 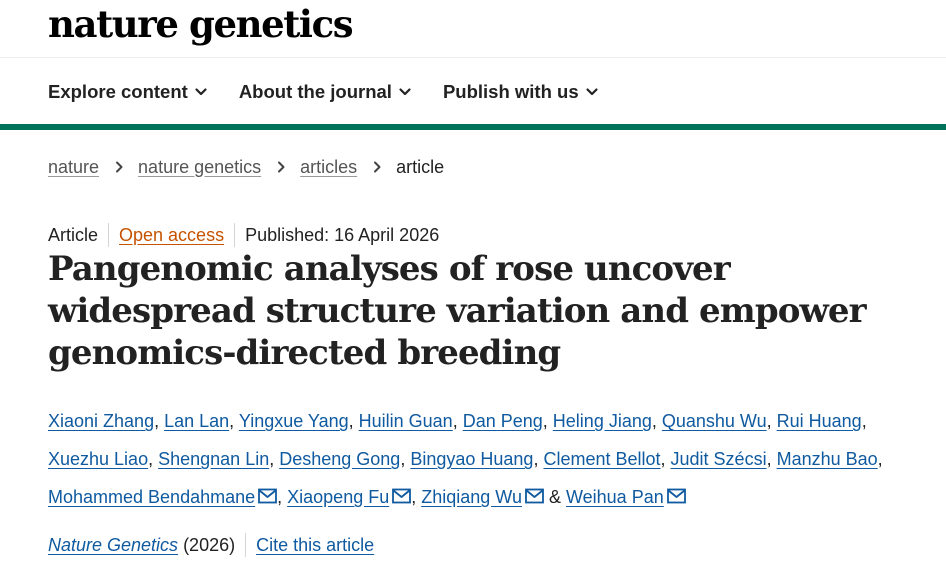 What do you see at coordinates (196, 421) in the screenshot?
I see `author-link: Lan Lan` at bounding box center [196, 421].